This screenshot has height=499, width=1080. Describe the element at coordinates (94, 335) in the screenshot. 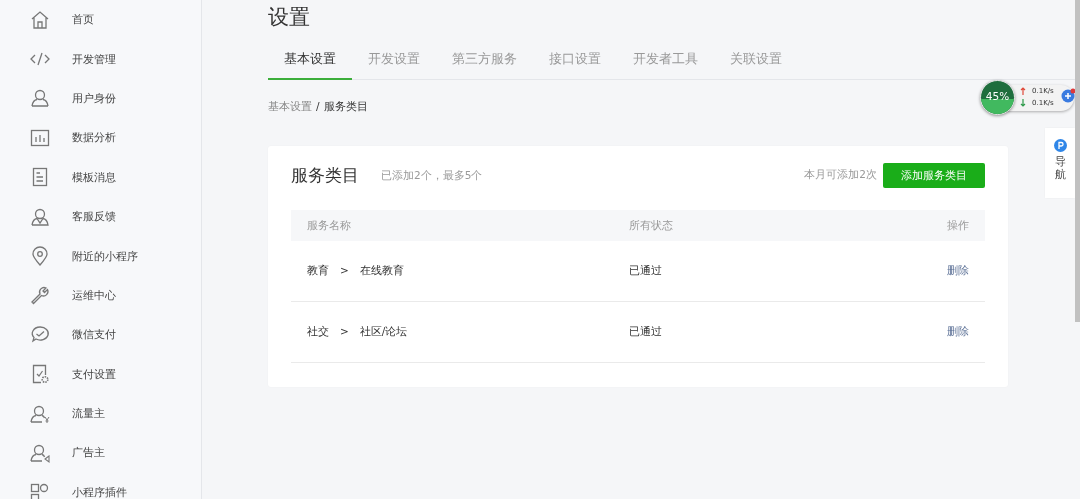

I see `sidebar-item: 微信支付` at that location.